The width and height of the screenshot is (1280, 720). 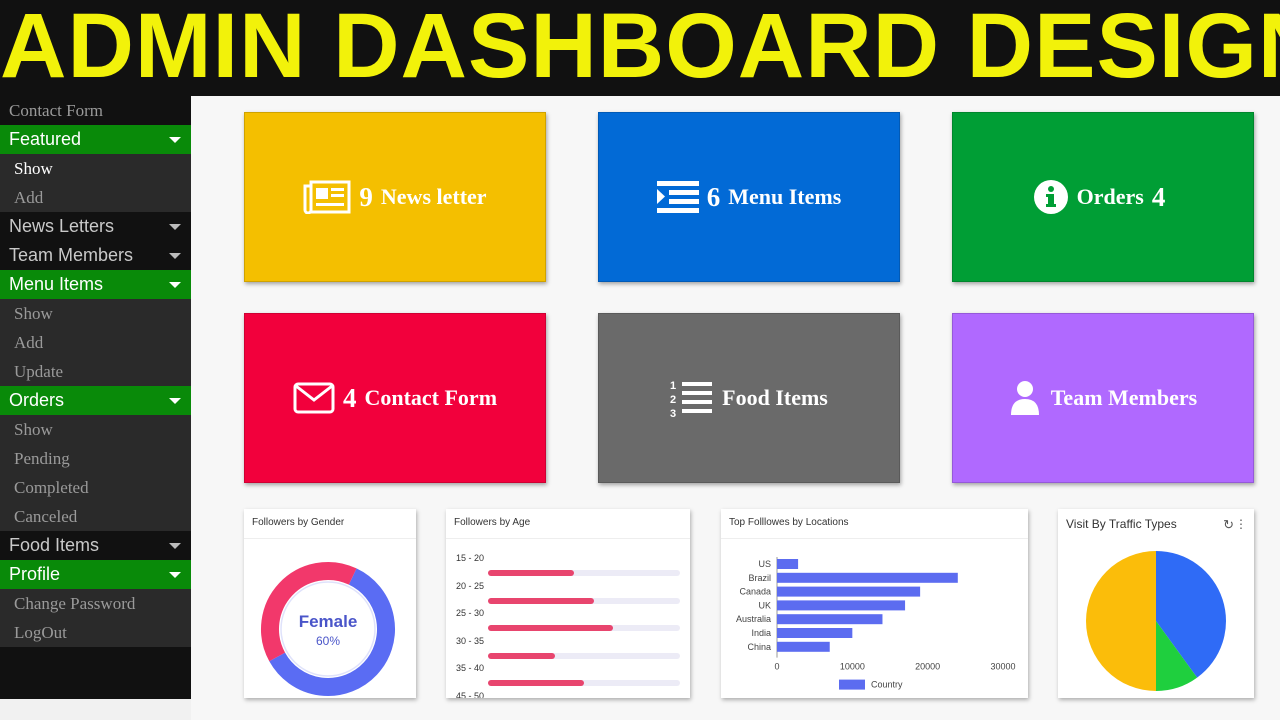 I want to click on orders-label: Orders, so click(x=1110, y=196).